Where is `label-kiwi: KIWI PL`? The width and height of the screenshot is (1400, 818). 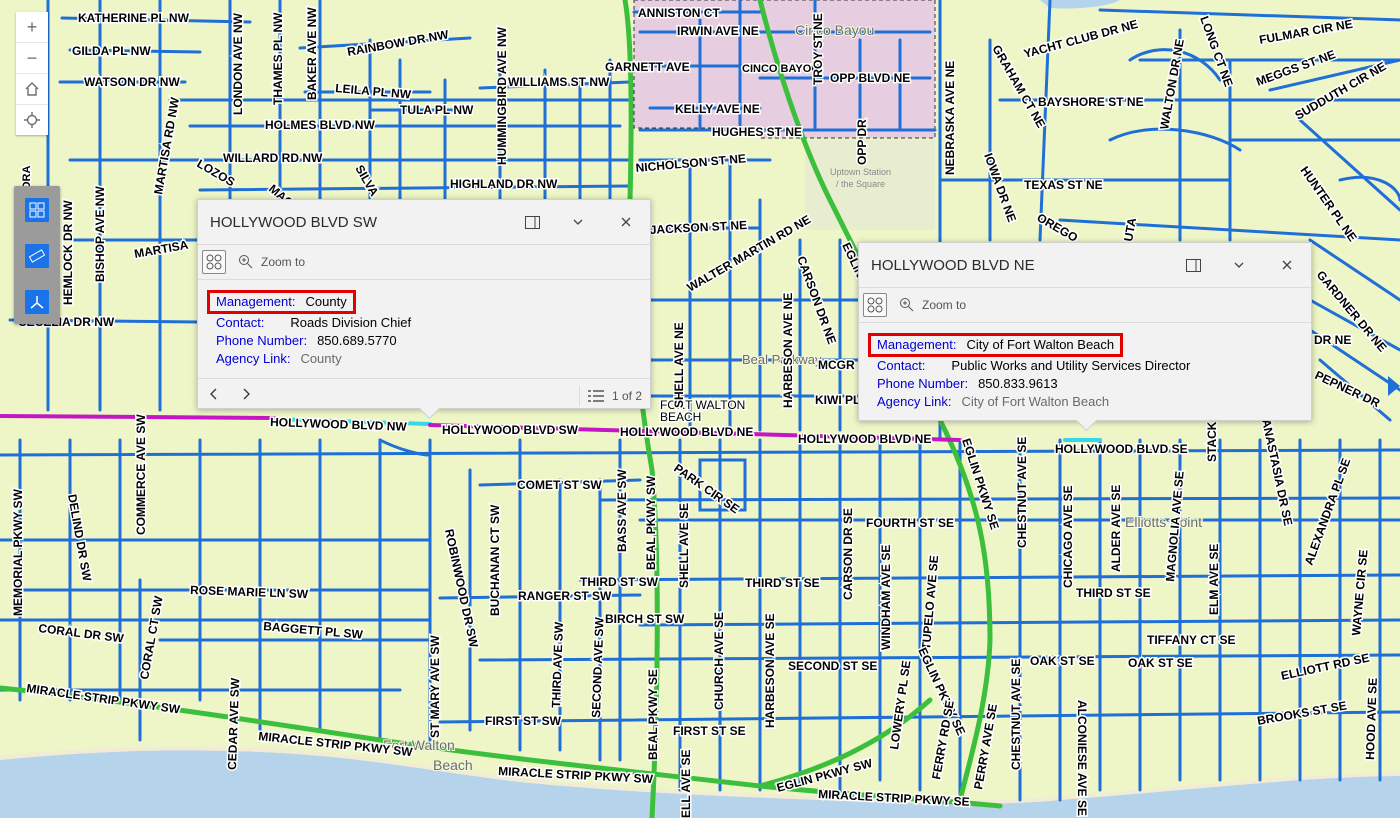 label-kiwi: KIWI PL is located at coordinates (837, 400).